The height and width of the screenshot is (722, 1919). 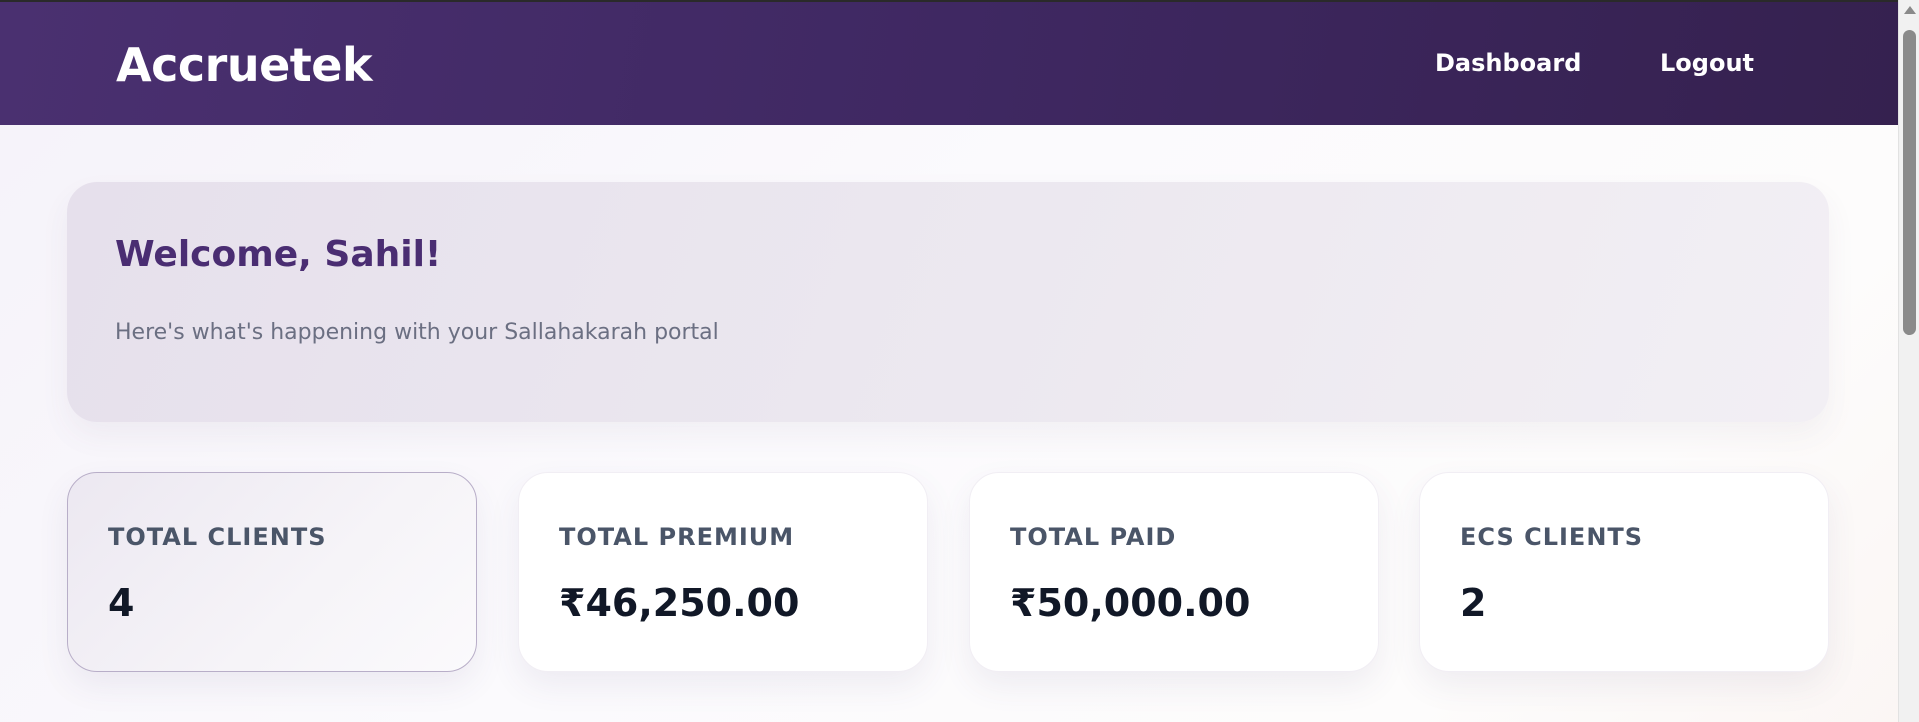 What do you see at coordinates (679, 603) in the screenshot?
I see `stat-value: ₹46,250.00` at bounding box center [679, 603].